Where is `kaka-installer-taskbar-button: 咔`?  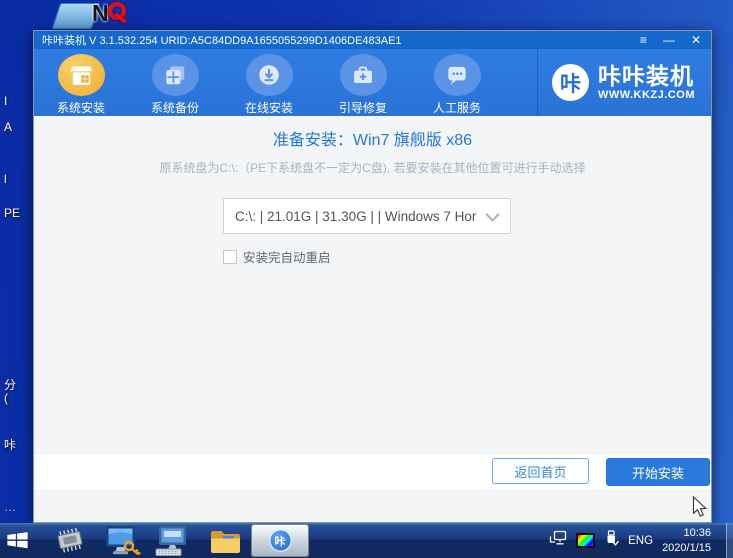
kaka-installer-taskbar-button: 咔 is located at coordinates (280, 540).